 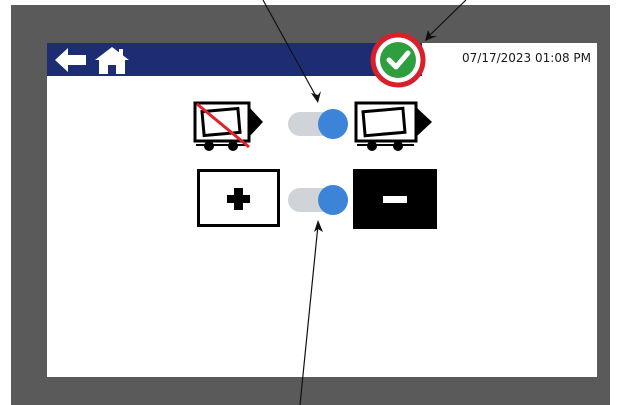 What do you see at coordinates (322, 59) in the screenshot?
I see `top-bar: 07/17/2023 01:08 PM` at bounding box center [322, 59].